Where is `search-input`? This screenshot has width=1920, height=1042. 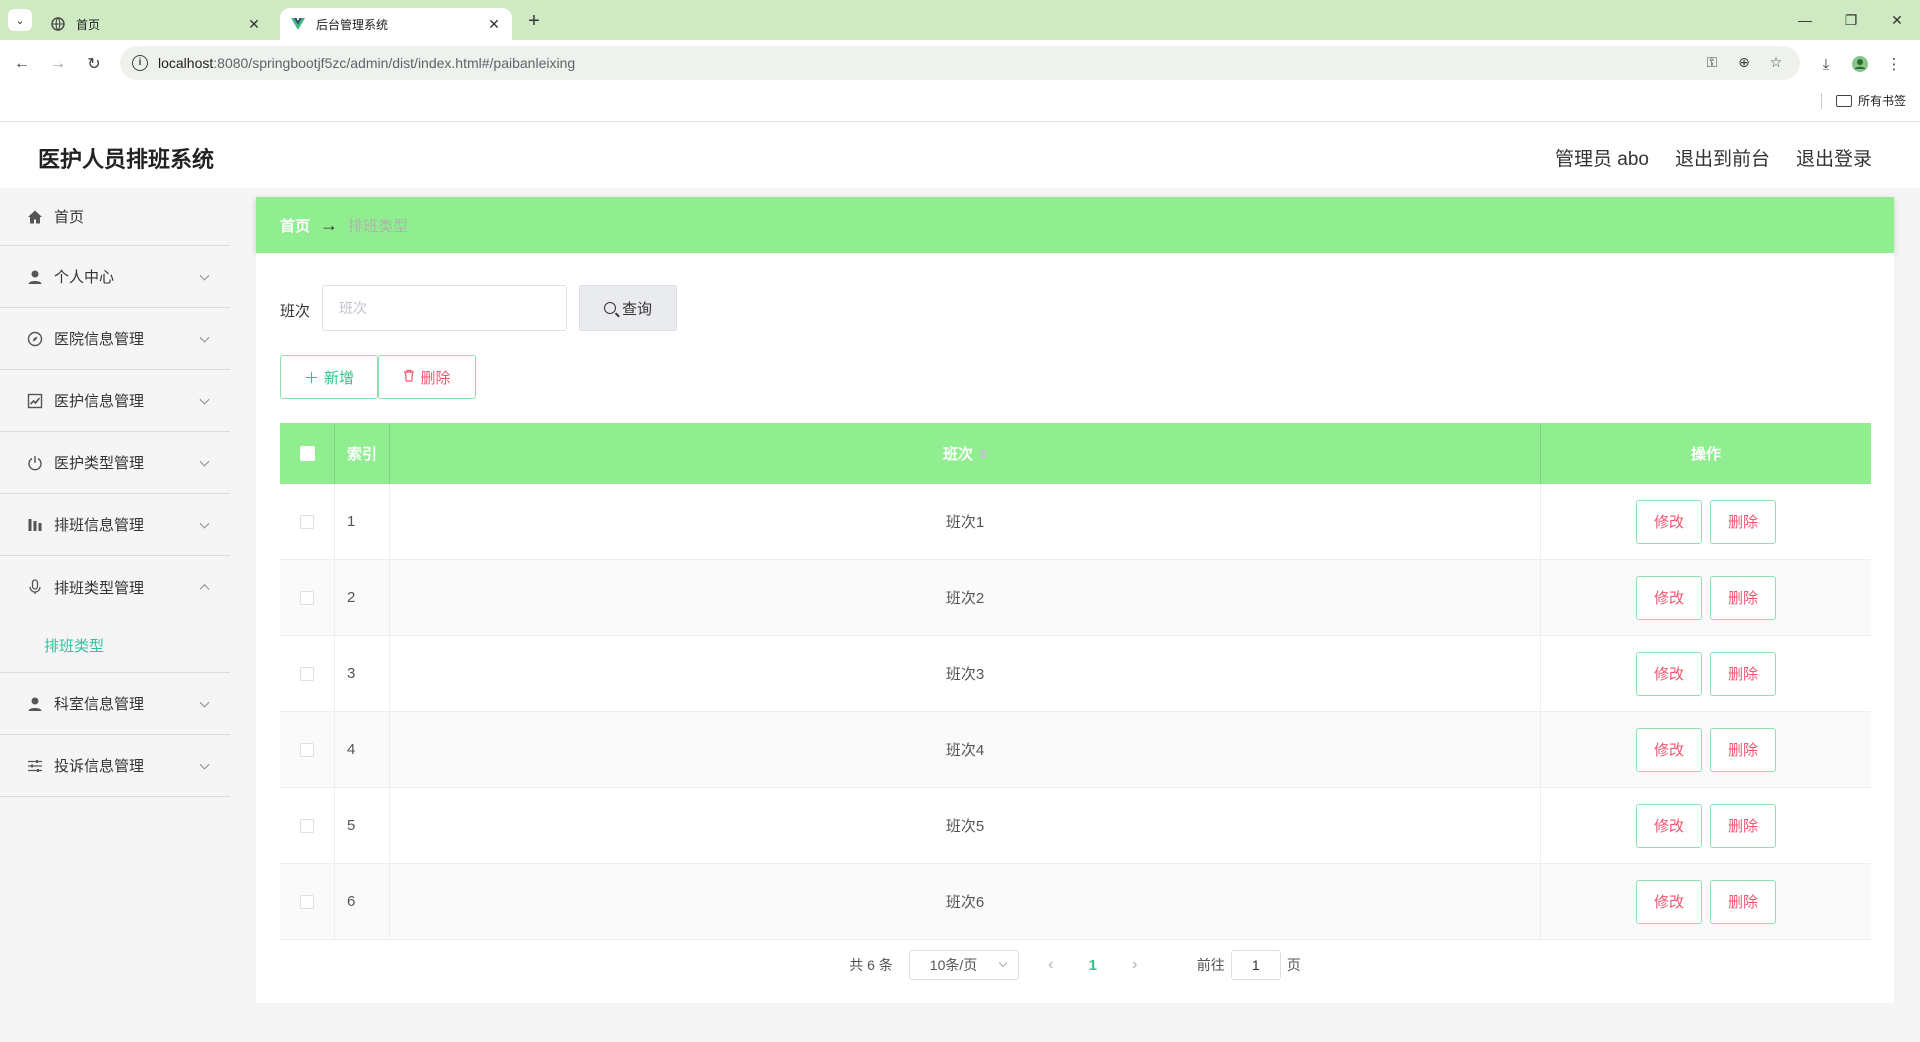
search-input is located at coordinates (444, 308).